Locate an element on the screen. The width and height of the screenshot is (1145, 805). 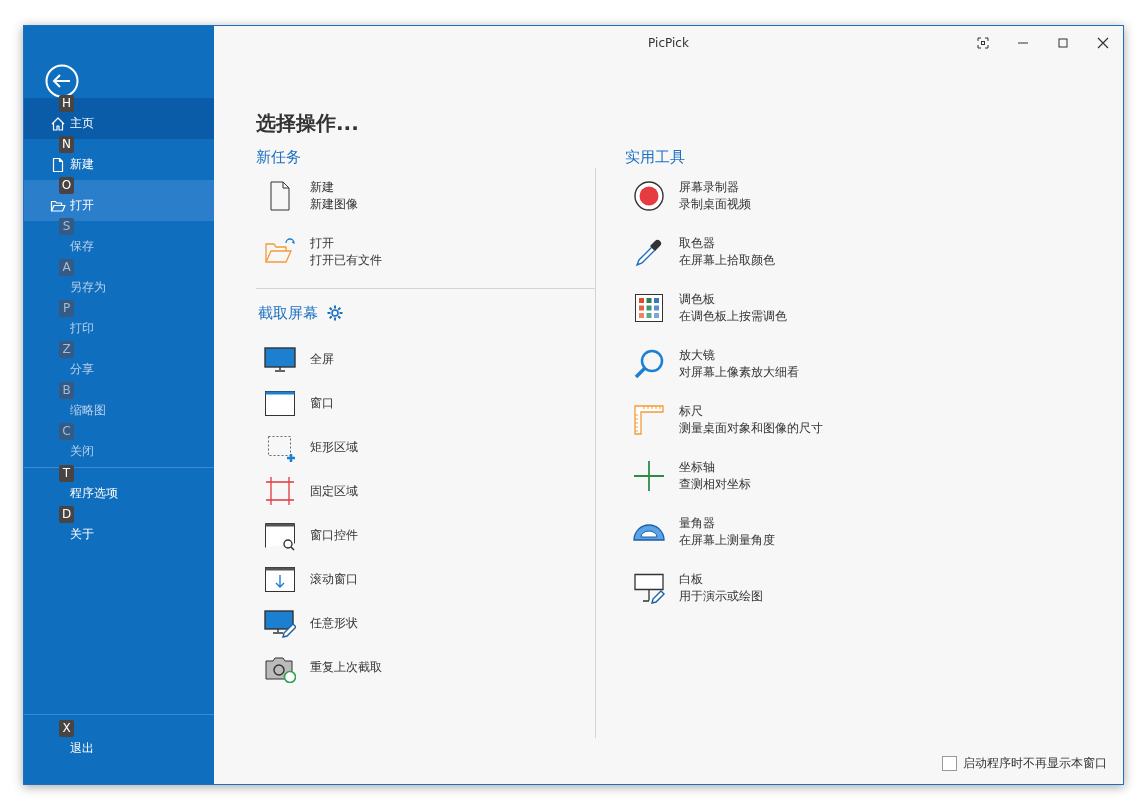
shortcut-key: C is located at coordinates (66, 431).